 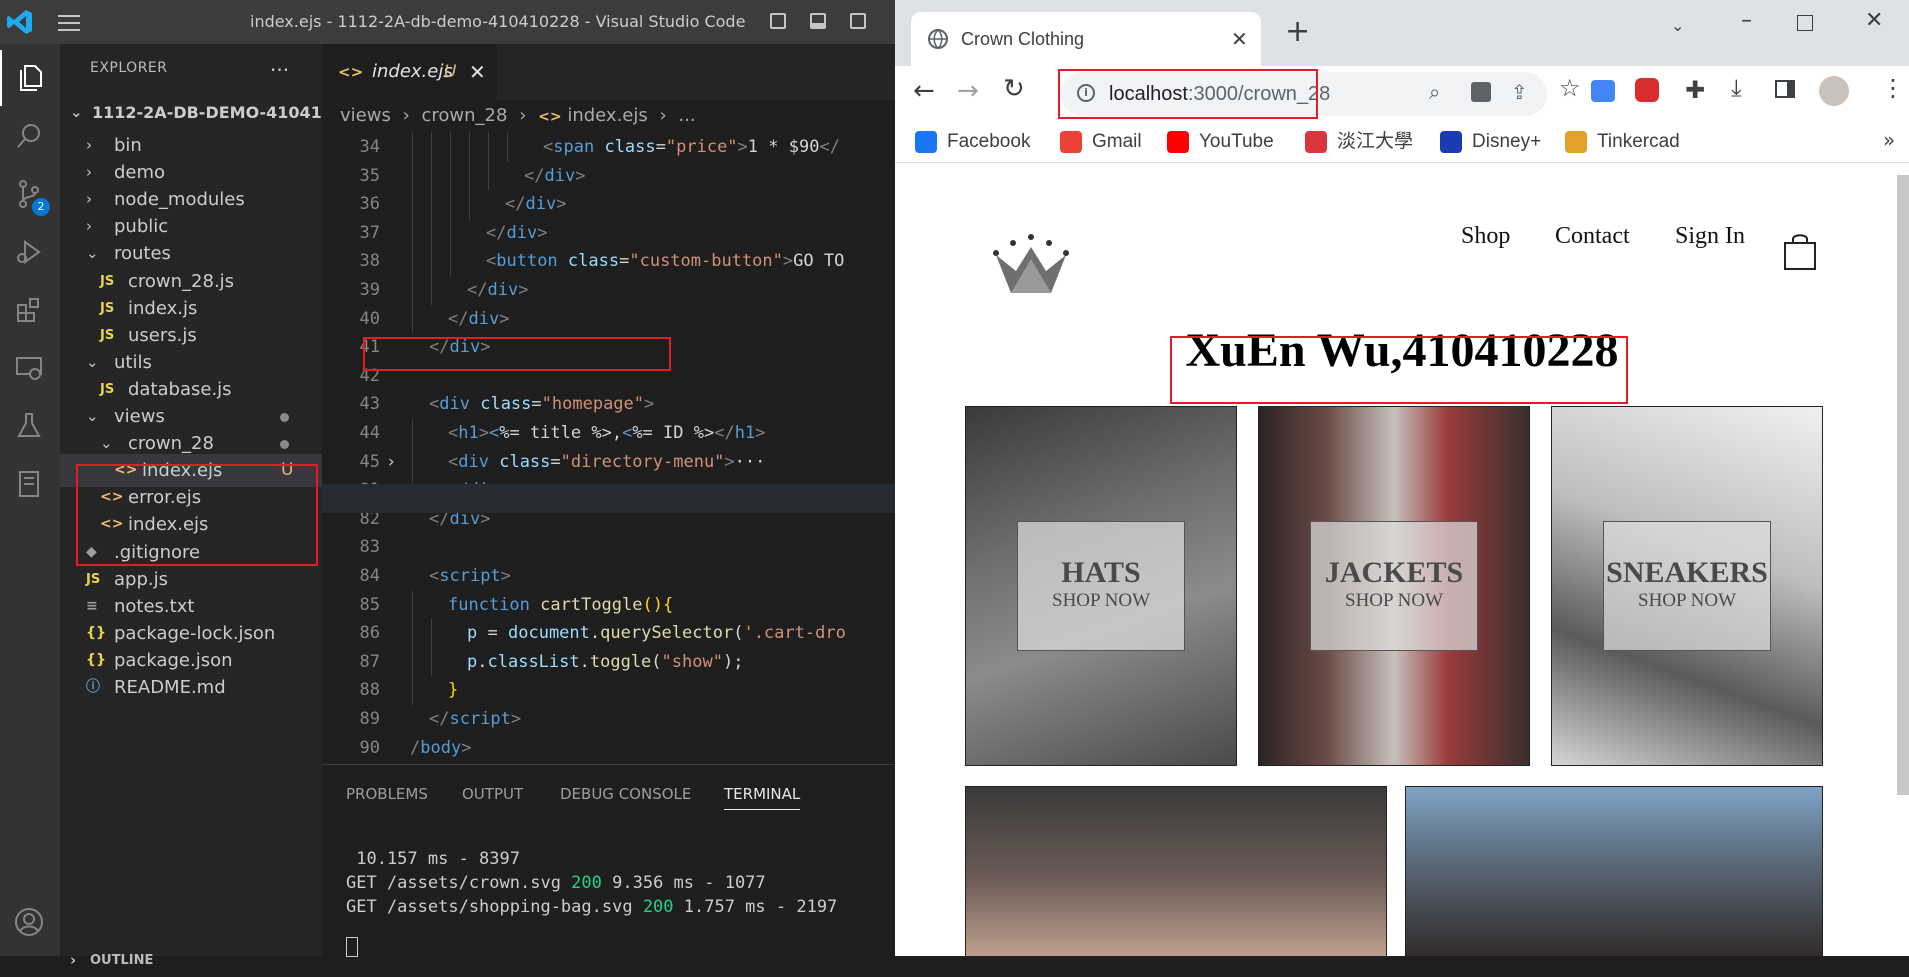 What do you see at coordinates (30, 426) in the screenshot?
I see `testing-activity` at bounding box center [30, 426].